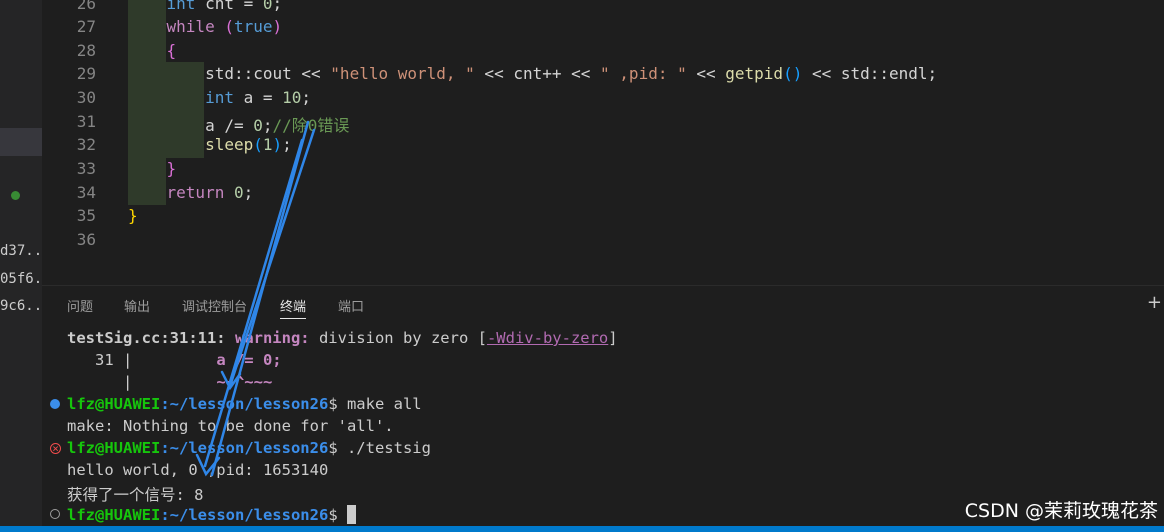 This screenshot has width=1164, height=532. Describe the element at coordinates (272, 338) in the screenshot. I see `warning-label: warning:` at that location.